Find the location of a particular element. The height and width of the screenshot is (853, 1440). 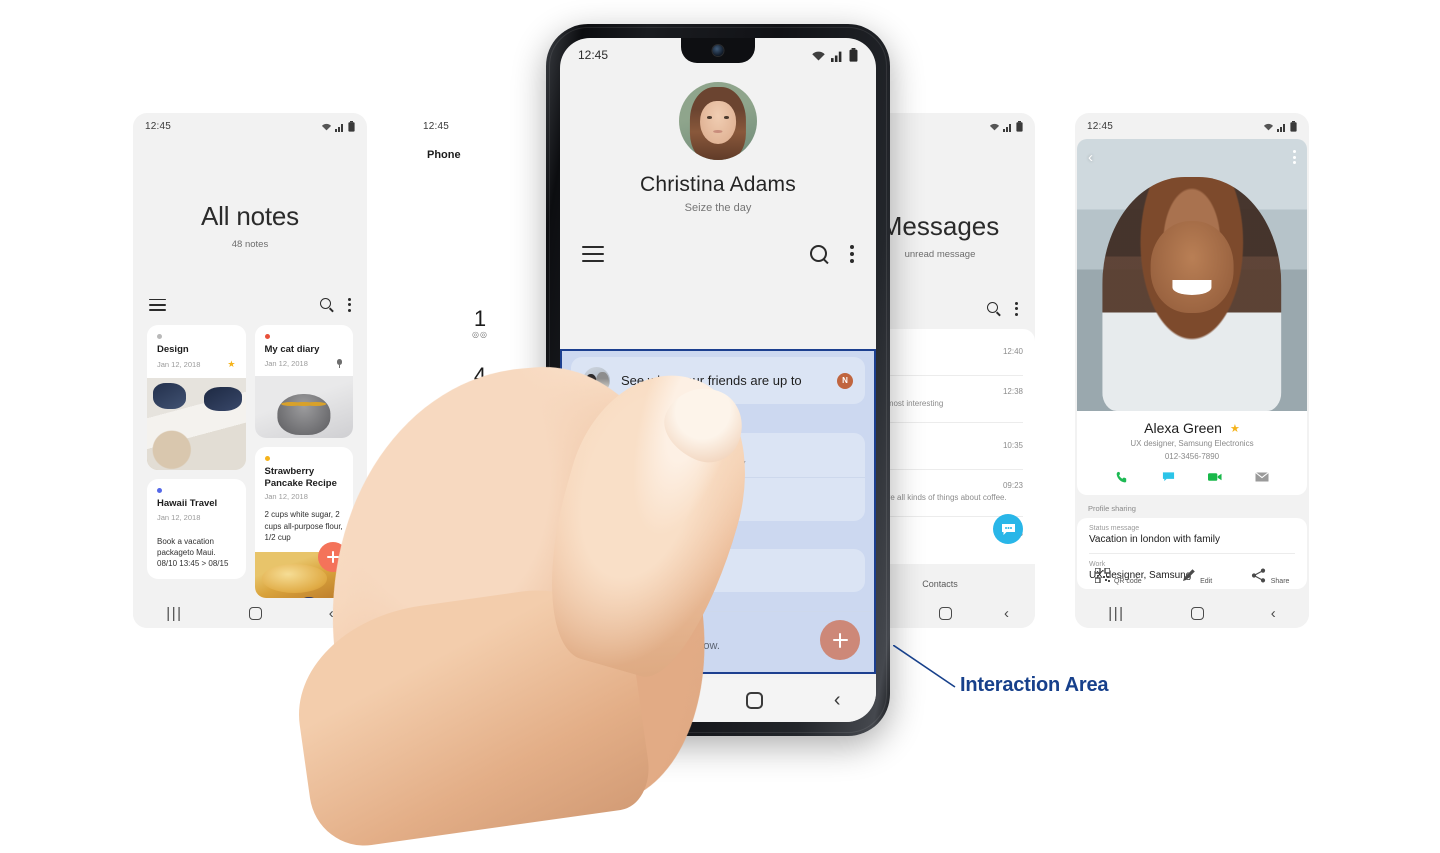

page-title: All notes is located at coordinates (250, 216).